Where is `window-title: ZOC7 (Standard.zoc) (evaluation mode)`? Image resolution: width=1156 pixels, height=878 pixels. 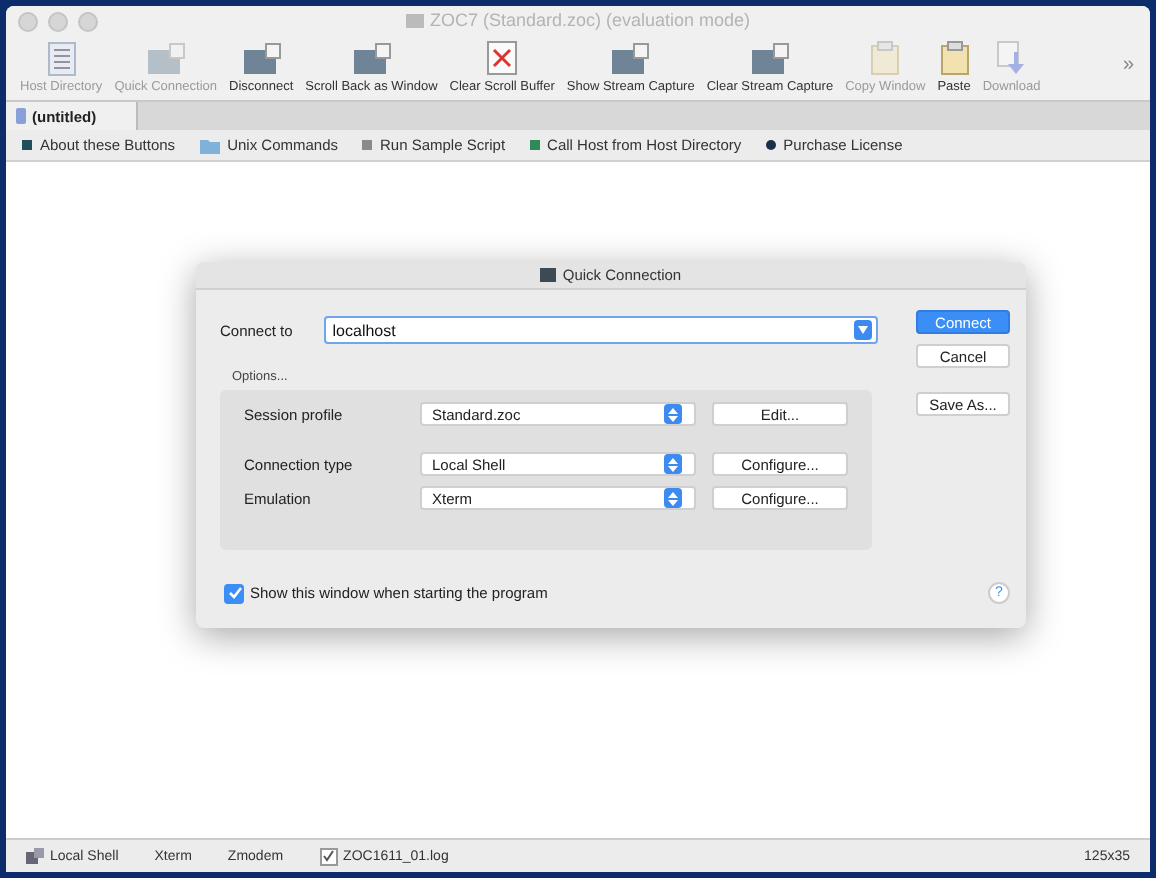
window-title: ZOC7 (Standard.zoc) (evaluation mode) is located at coordinates (590, 20).